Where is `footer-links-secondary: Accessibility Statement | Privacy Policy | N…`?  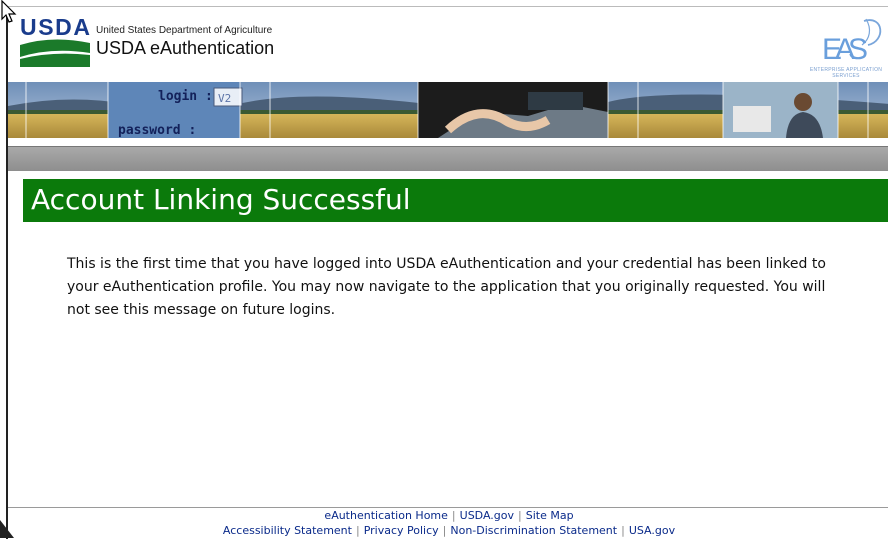
footer-links-secondary: Accessibility Statement | Privacy Policy | N… is located at coordinates (448, 530).